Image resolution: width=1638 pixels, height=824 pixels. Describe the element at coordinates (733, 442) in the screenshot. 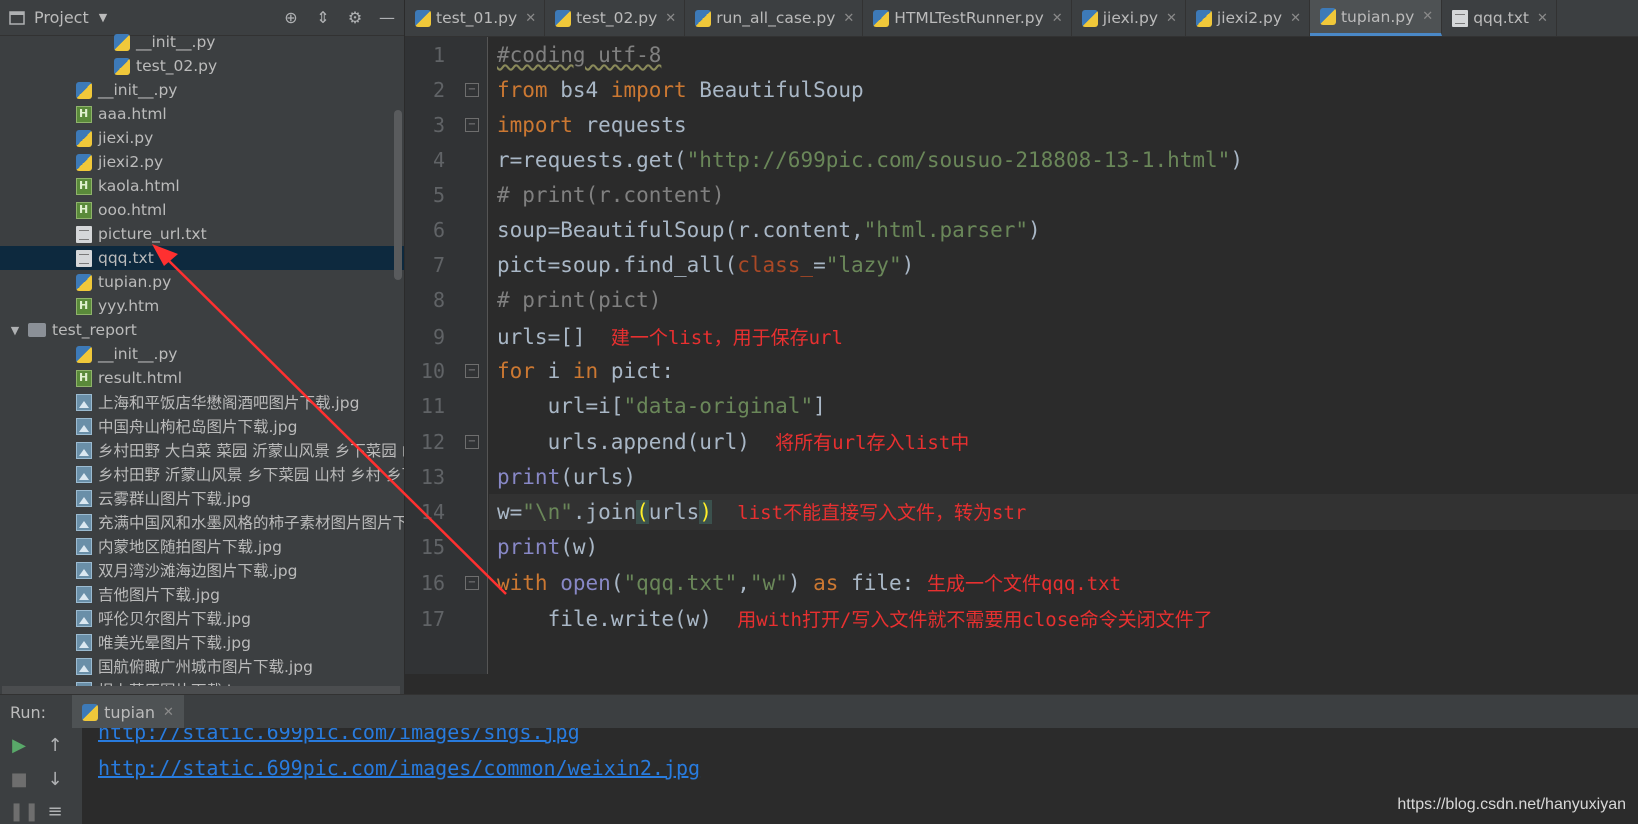

I see `code-line-12: urls.append(url) 将所有url存入list中` at that location.